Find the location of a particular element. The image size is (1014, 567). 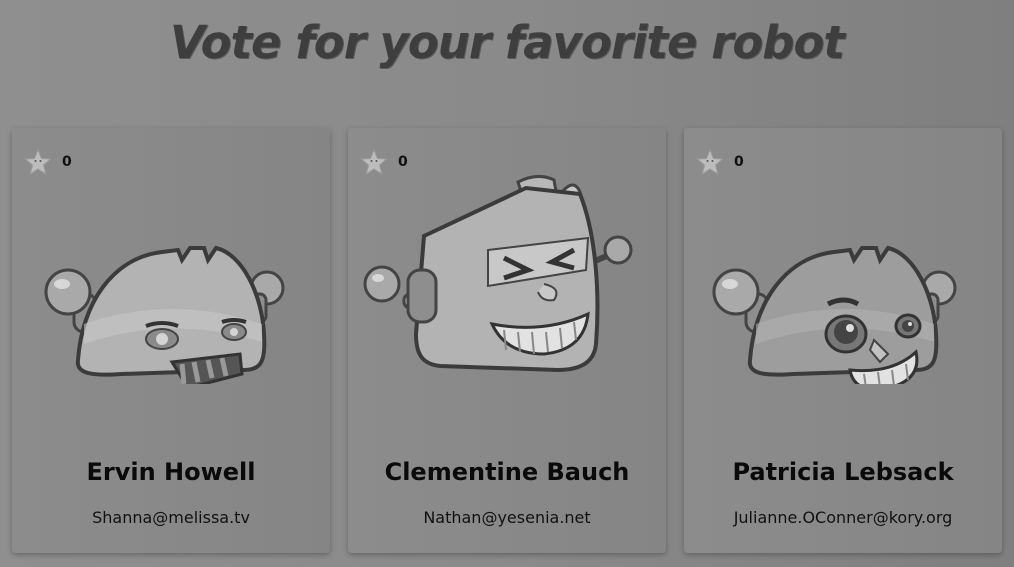

robot-name: Clementine Bauch is located at coordinates (507, 472).